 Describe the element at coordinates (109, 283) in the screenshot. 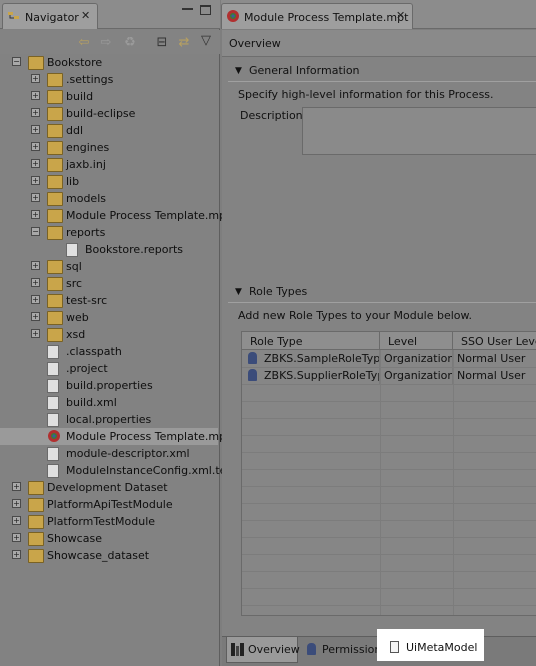

I see `tree-item: + src` at that location.